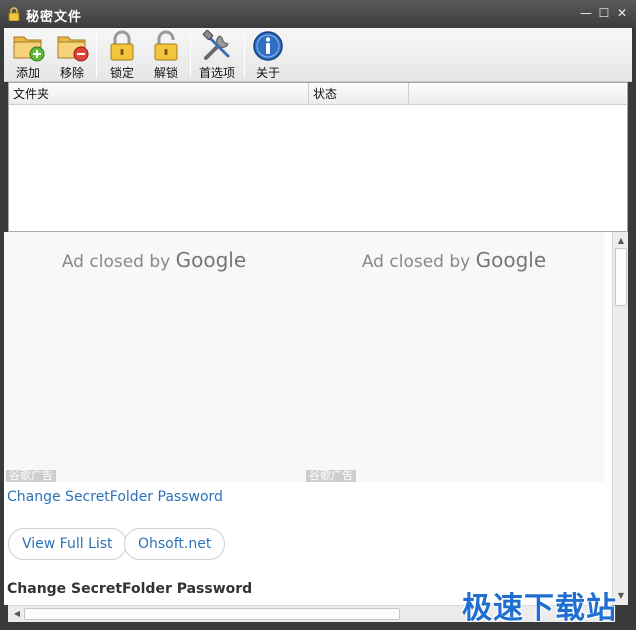 This screenshot has width=636, height=630. I want to click on close-button: ✕, so click(622, 13).